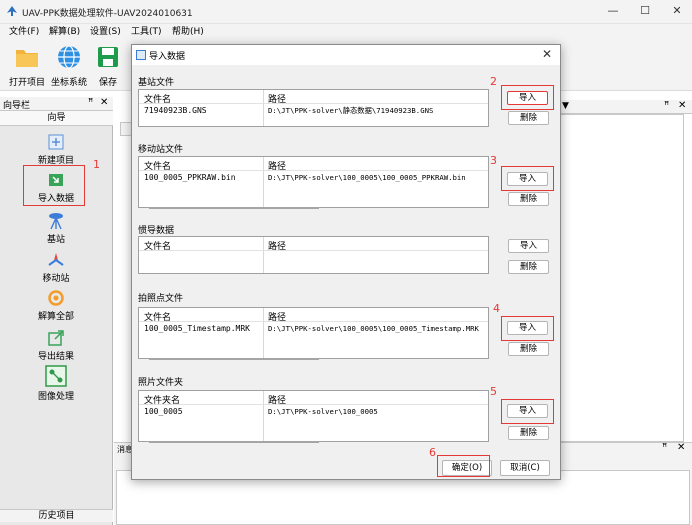 Image resolution: width=692 pixels, height=525 pixels. Describe the element at coordinates (56, 221) in the screenshot. I see `base-station-icon` at that location.